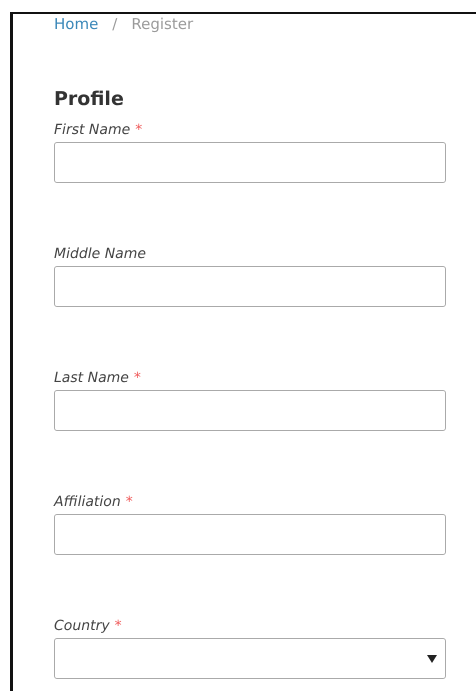 The width and height of the screenshot is (476, 693). I want to click on field-label: Affiliation, so click(87, 502).